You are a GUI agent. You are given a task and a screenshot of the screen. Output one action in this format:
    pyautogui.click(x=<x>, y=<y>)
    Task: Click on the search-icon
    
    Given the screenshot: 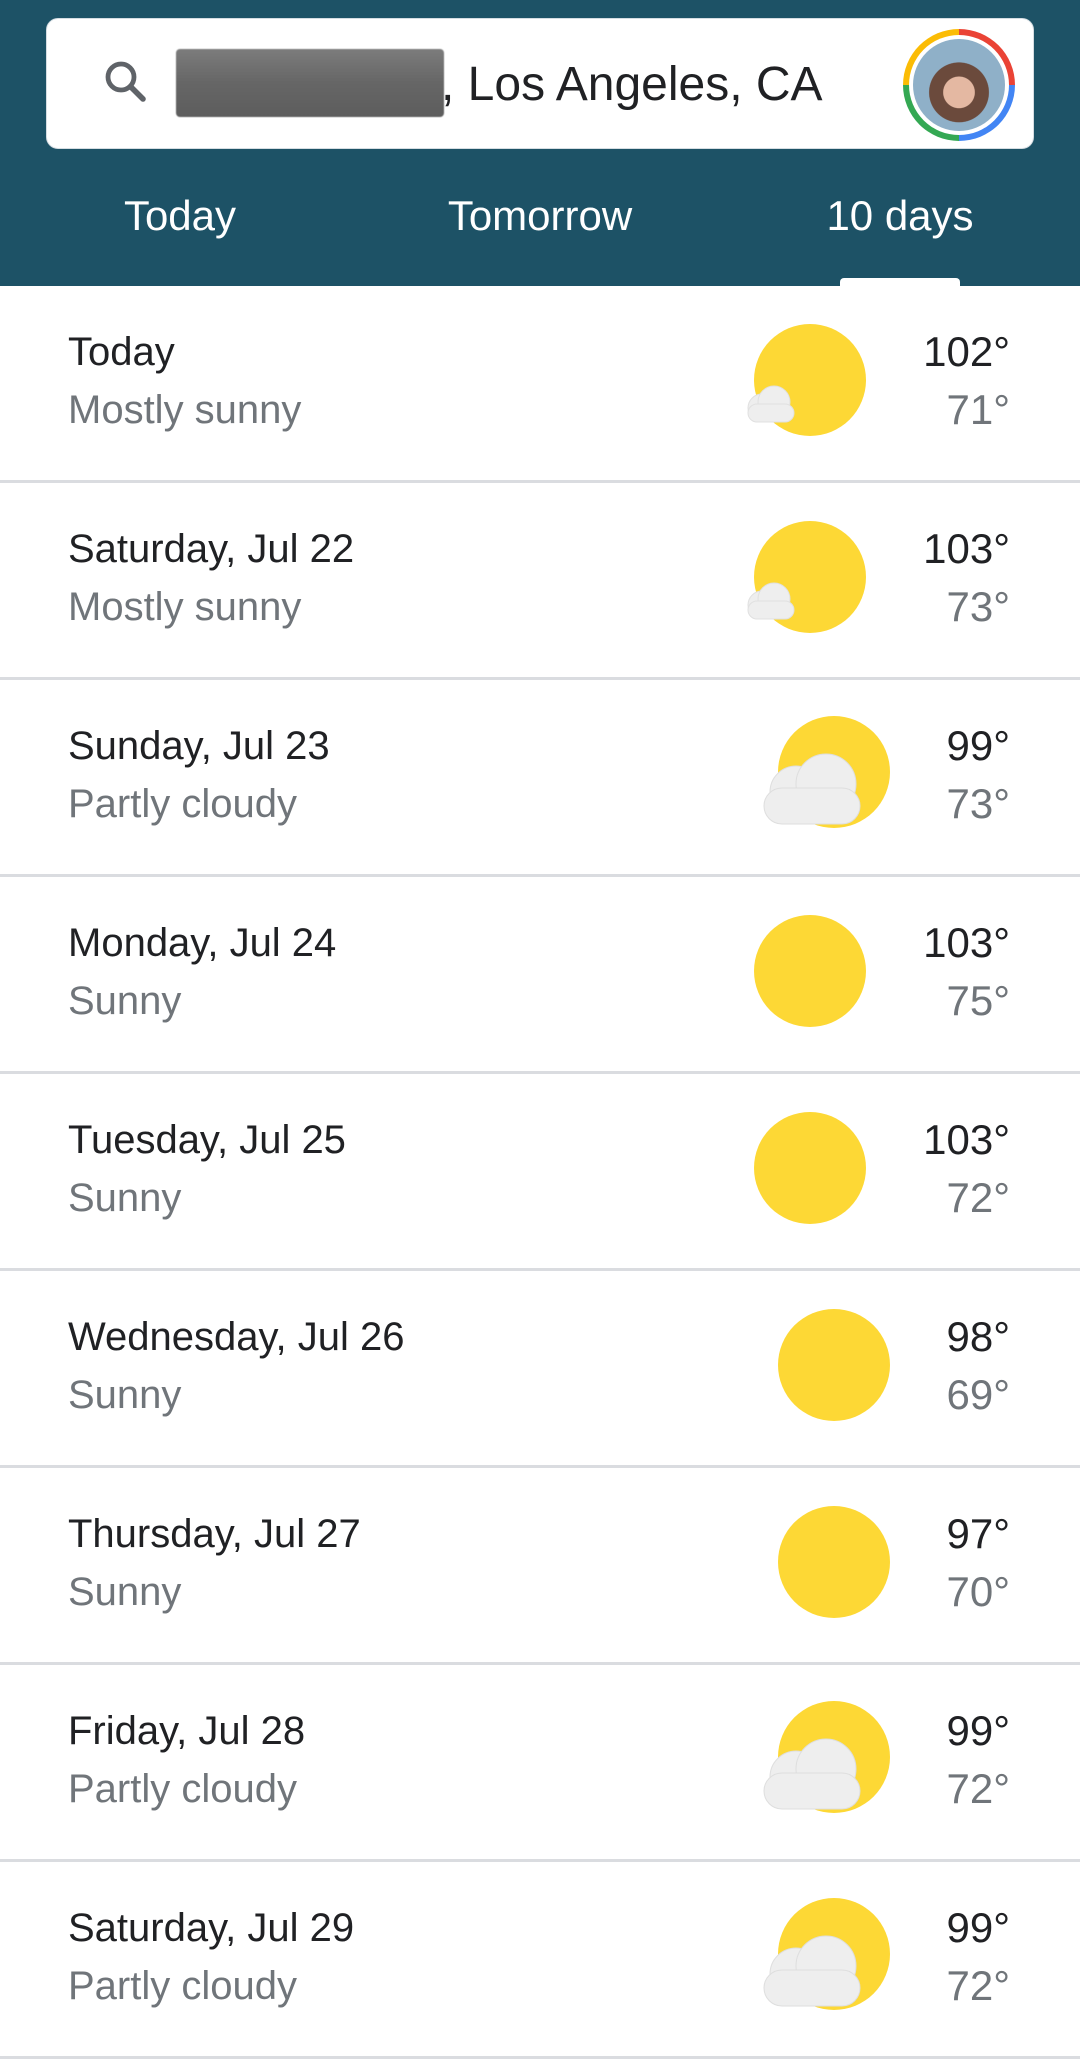 What is the action you would take?
    pyautogui.click(x=125, y=81)
    